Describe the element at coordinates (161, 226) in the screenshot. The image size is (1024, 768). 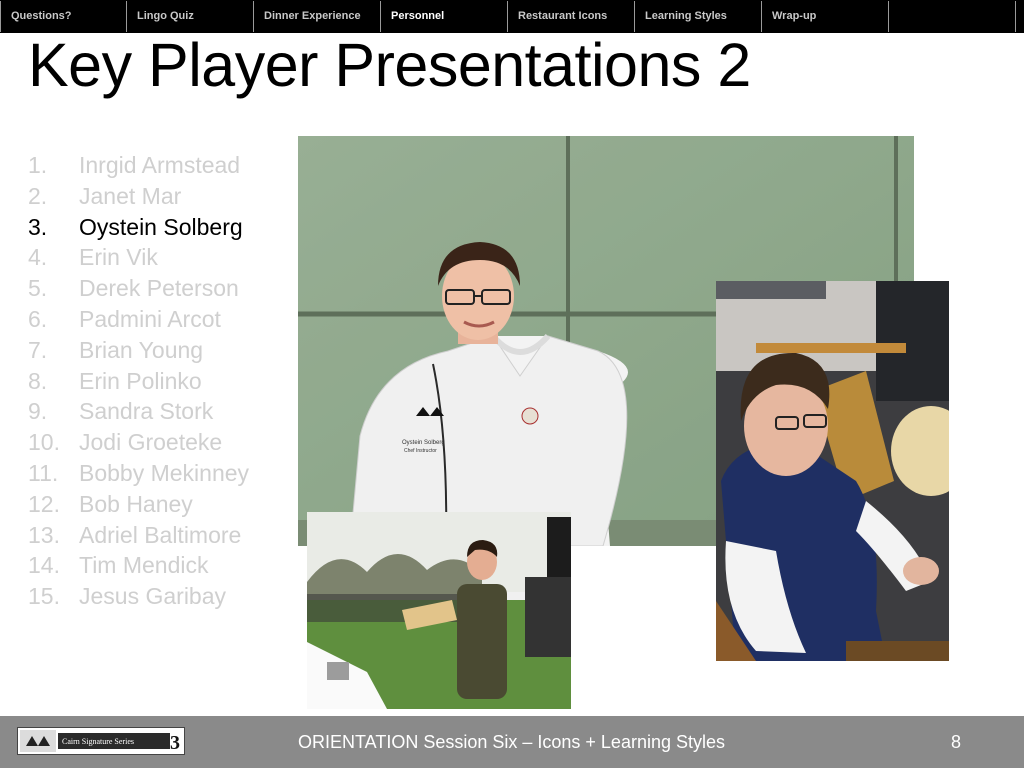
I see `person-name: Oystein Solberg` at that location.